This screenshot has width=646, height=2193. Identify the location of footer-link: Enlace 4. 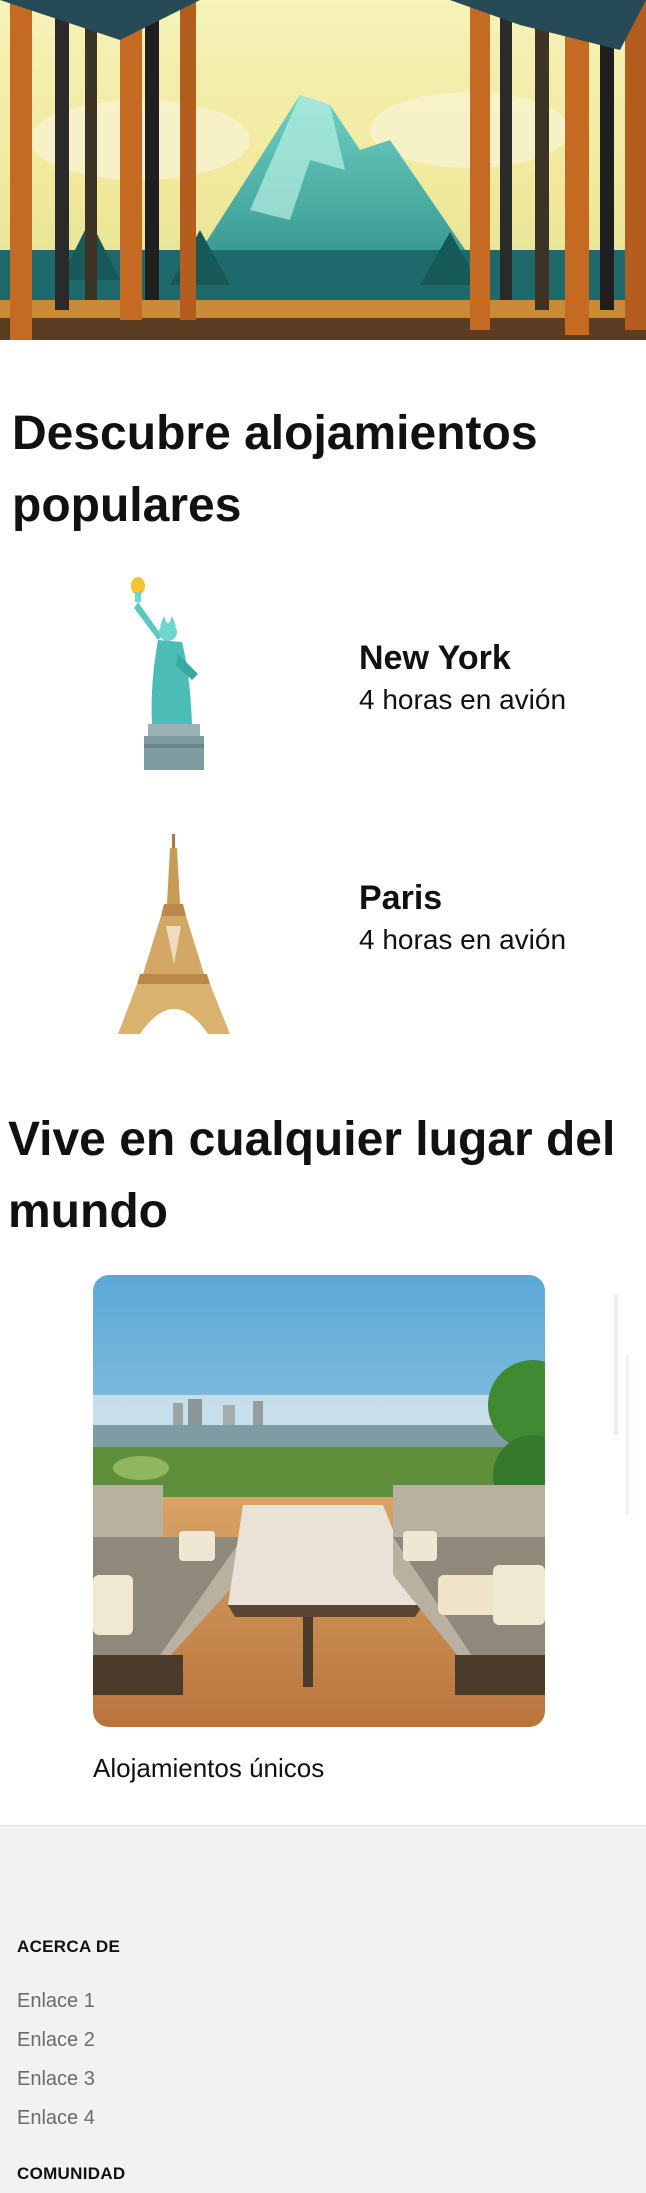
(56, 2118).